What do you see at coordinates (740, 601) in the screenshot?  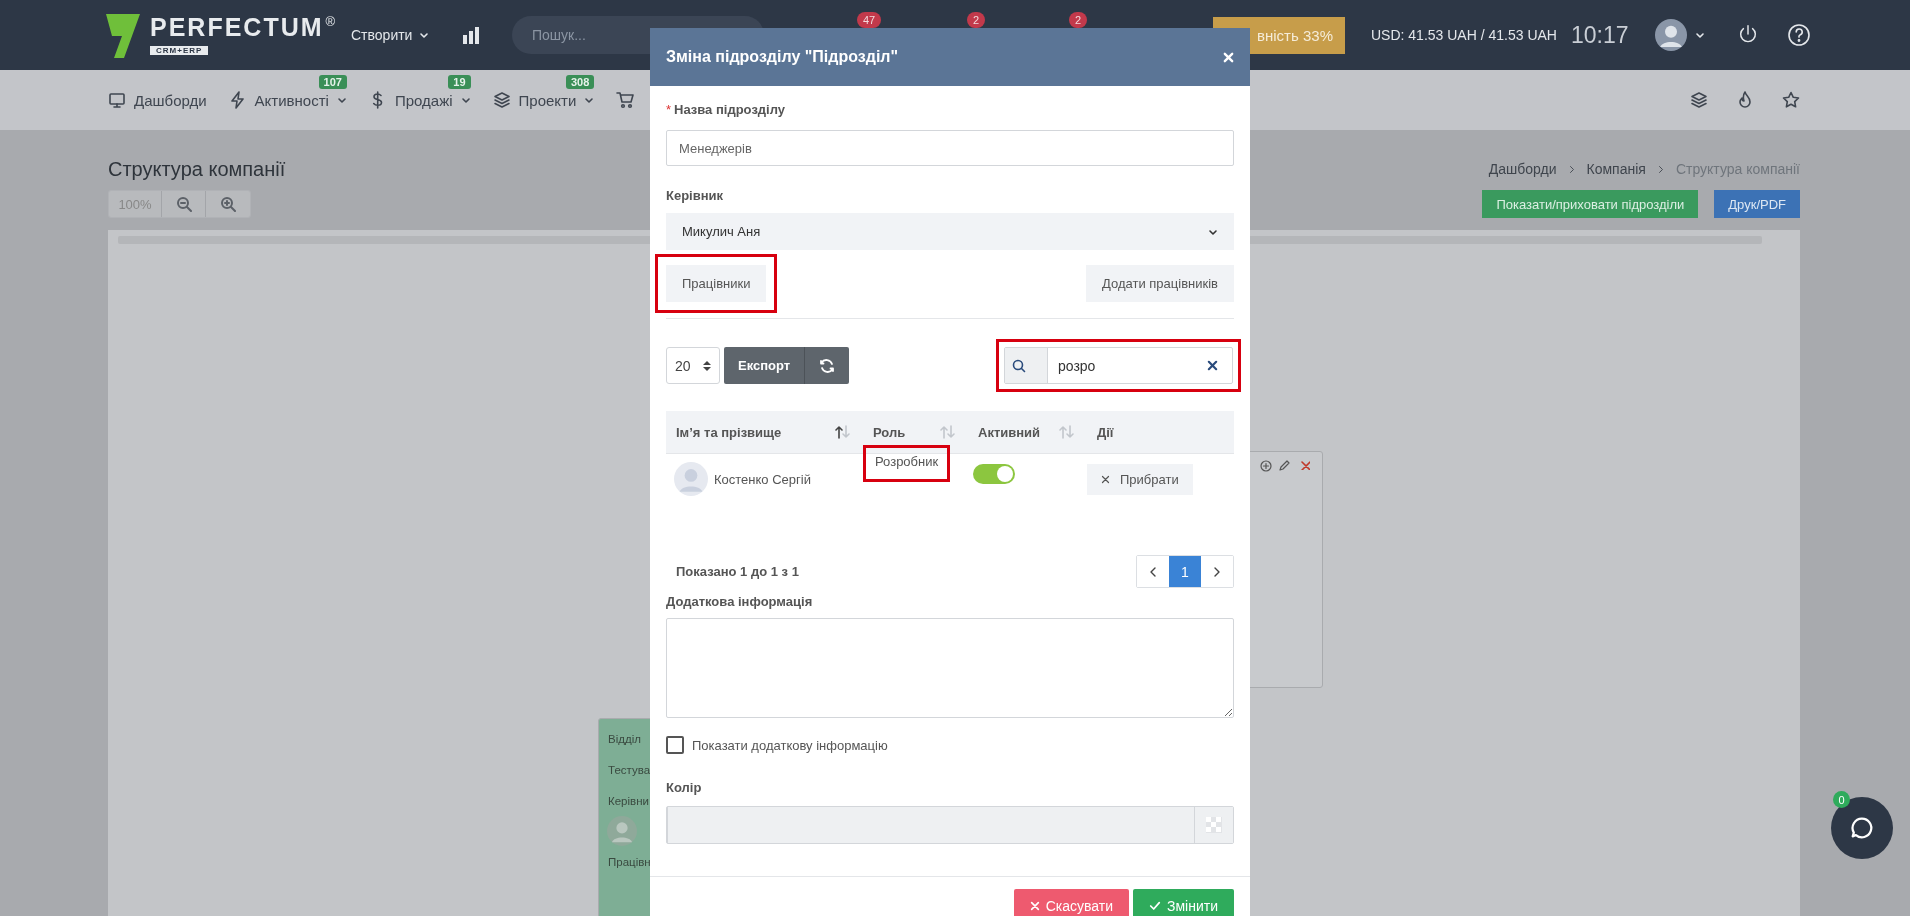 I see `field-label: Додаткова інформація` at bounding box center [740, 601].